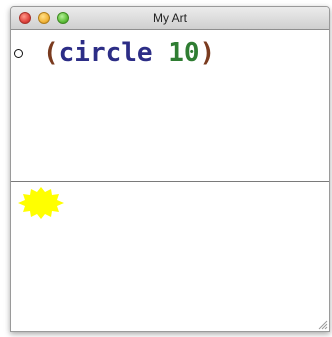 The image size is (332, 337). I want to click on title-bar: My Art, so click(170, 18).